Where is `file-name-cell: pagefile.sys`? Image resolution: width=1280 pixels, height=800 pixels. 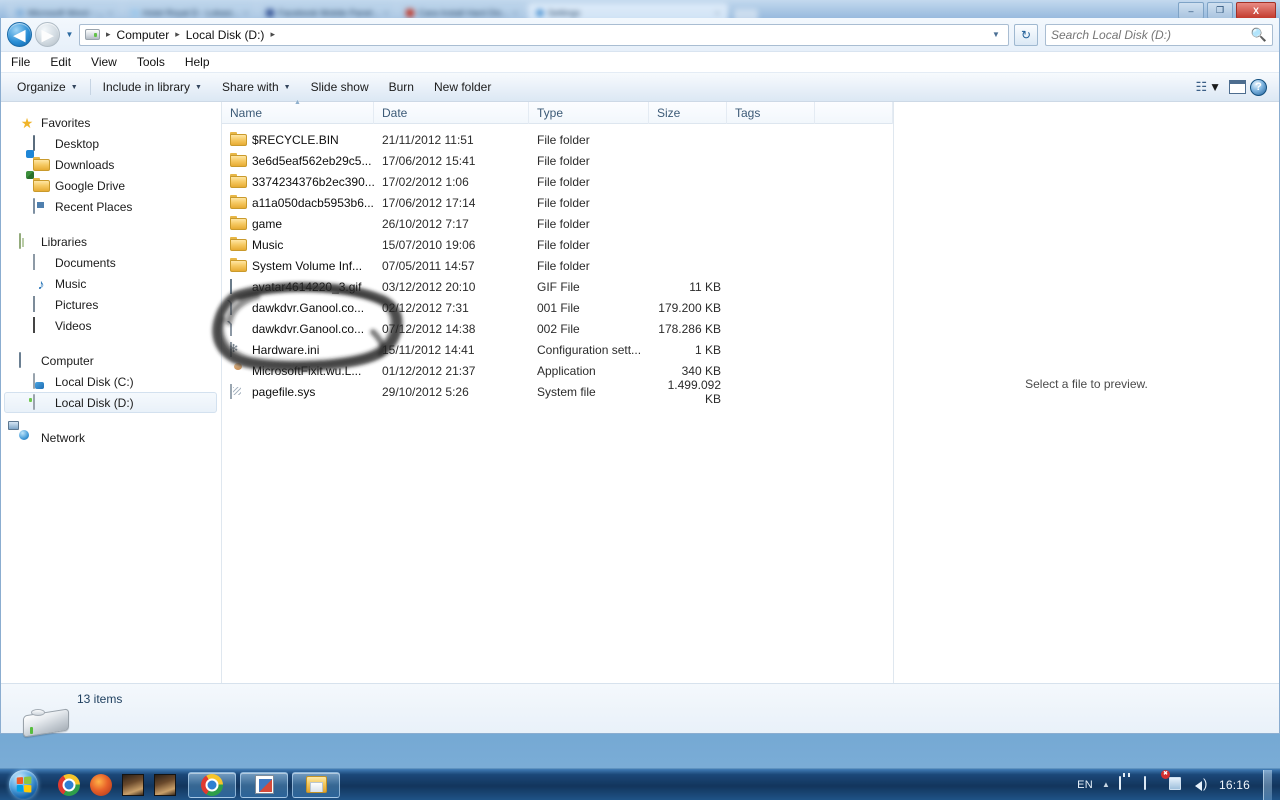 file-name-cell: pagefile.sys is located at coordinates (298, 391).